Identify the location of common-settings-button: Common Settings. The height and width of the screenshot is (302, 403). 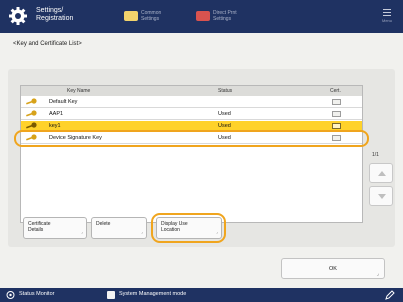
(154, 17).